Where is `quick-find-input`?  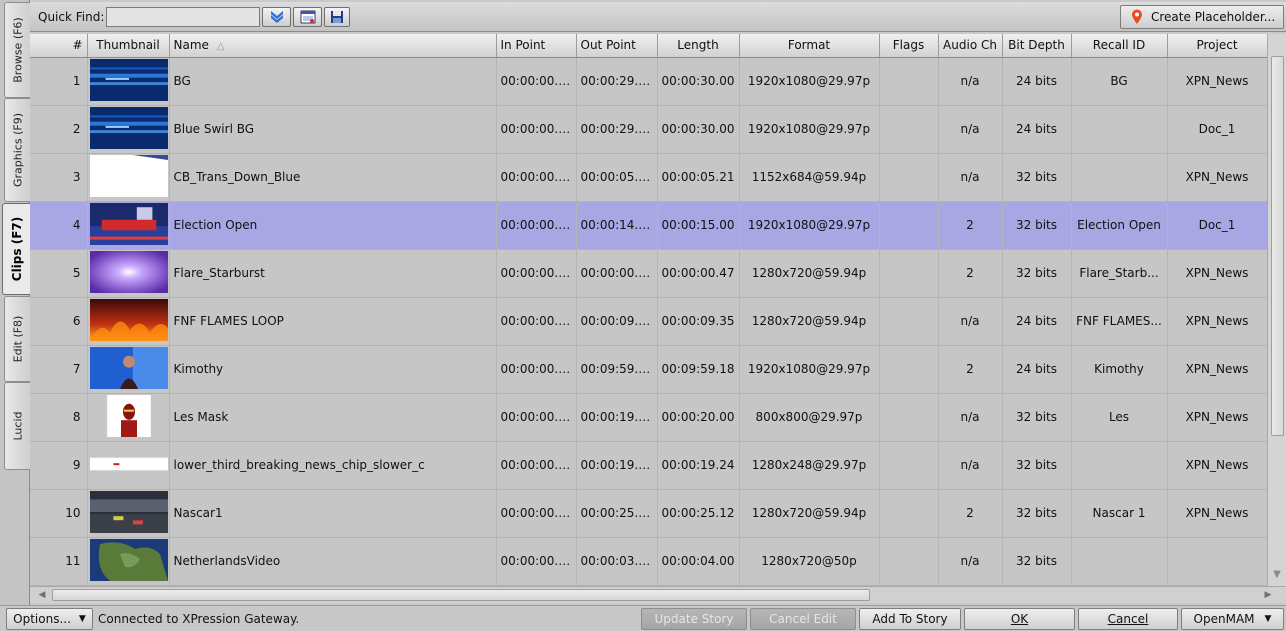 quick-find-input is located at coordinates (183, 17).